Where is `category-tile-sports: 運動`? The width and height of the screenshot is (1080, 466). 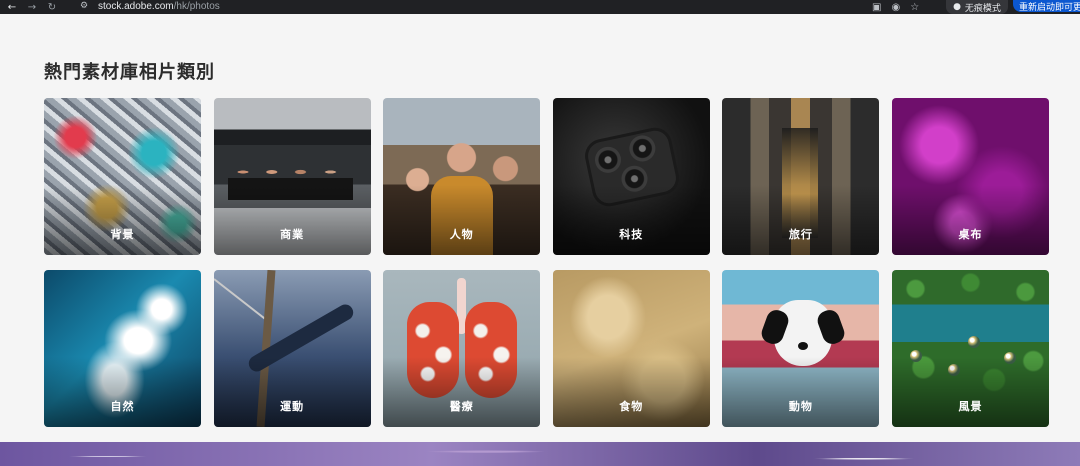
category-tile-sports: 運動 is located at coordinates (292, 348).